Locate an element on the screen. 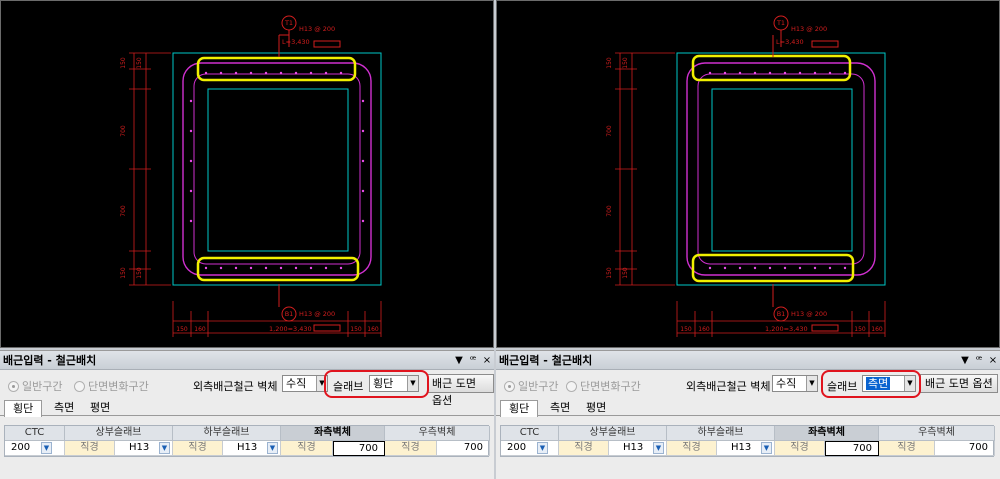 The image size is (1000, 479). grid-header-top-slab: 상부슬래브 is located at coordinates (119, 433).